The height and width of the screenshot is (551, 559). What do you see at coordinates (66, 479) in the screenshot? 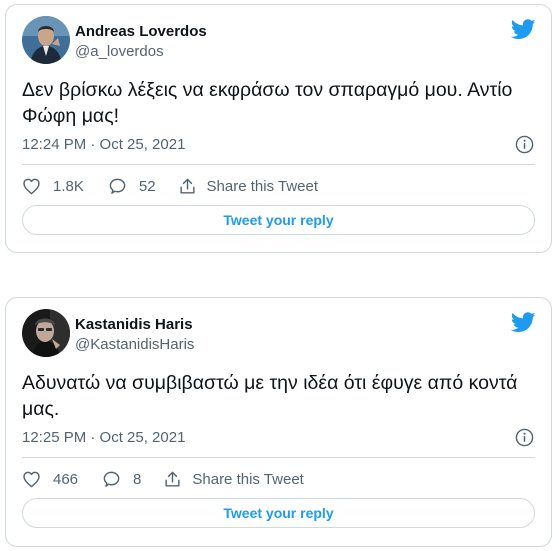
I see `like-count: 466` at bounding box center [66, 479].